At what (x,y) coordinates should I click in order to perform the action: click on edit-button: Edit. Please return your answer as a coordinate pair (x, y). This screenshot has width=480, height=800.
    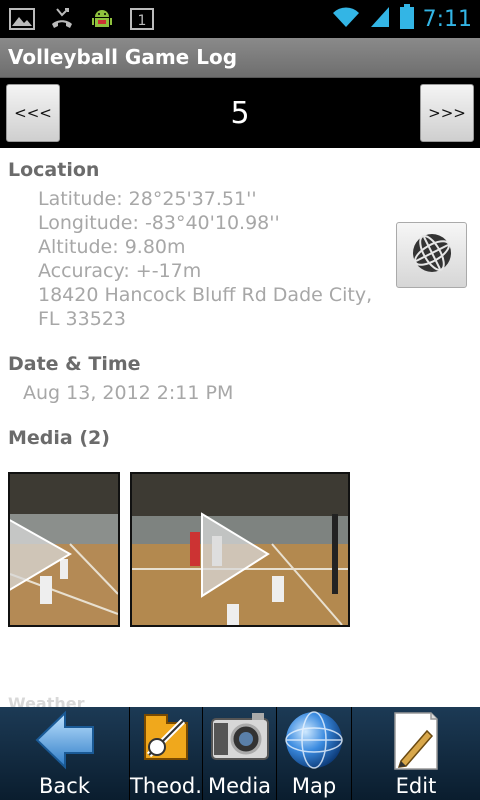
    Looking at the image, I should click on (416, 753).